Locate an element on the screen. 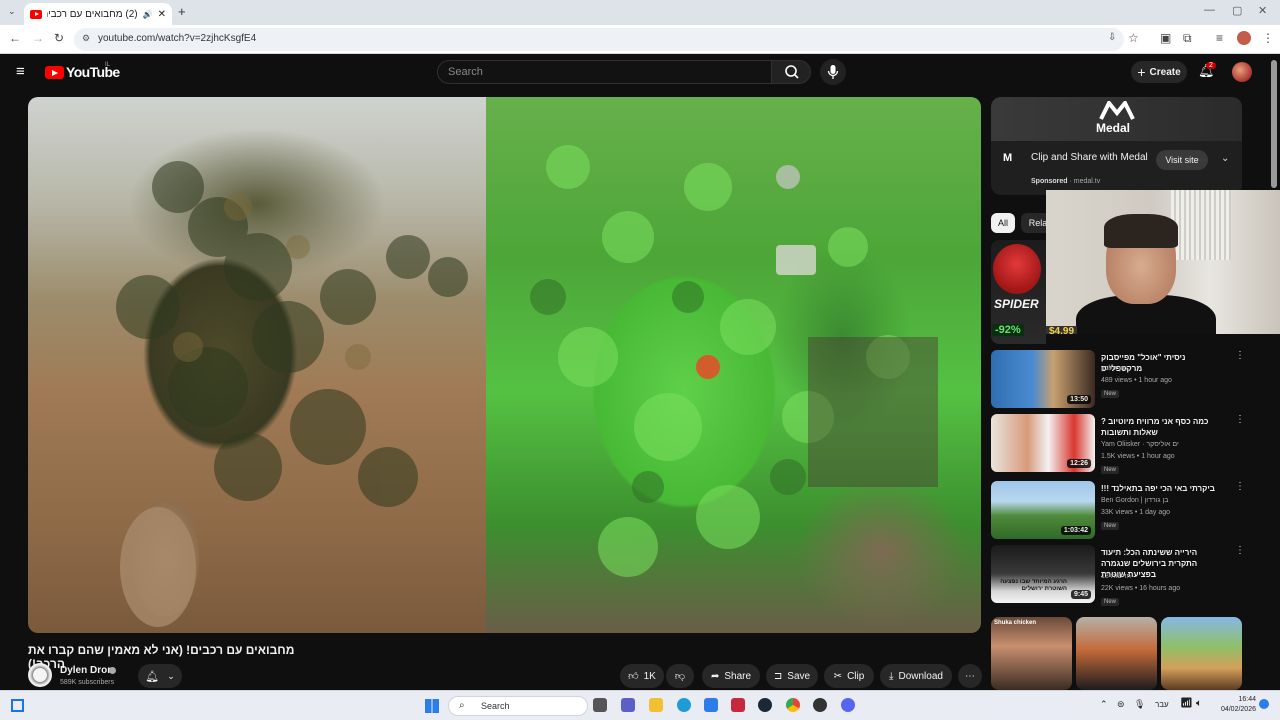 This screenshot has width=1280, height=720. url-text: youtube.com/watch?v=2zjhcKsgfE4 is located at coordinates (177, 38).